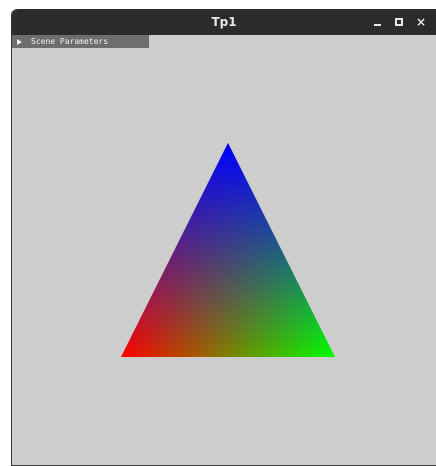 This screenshot has width=436, height=466. Describe the element at coordinates (377, 22) in the screenshot. I see `minimize-button` at that location.